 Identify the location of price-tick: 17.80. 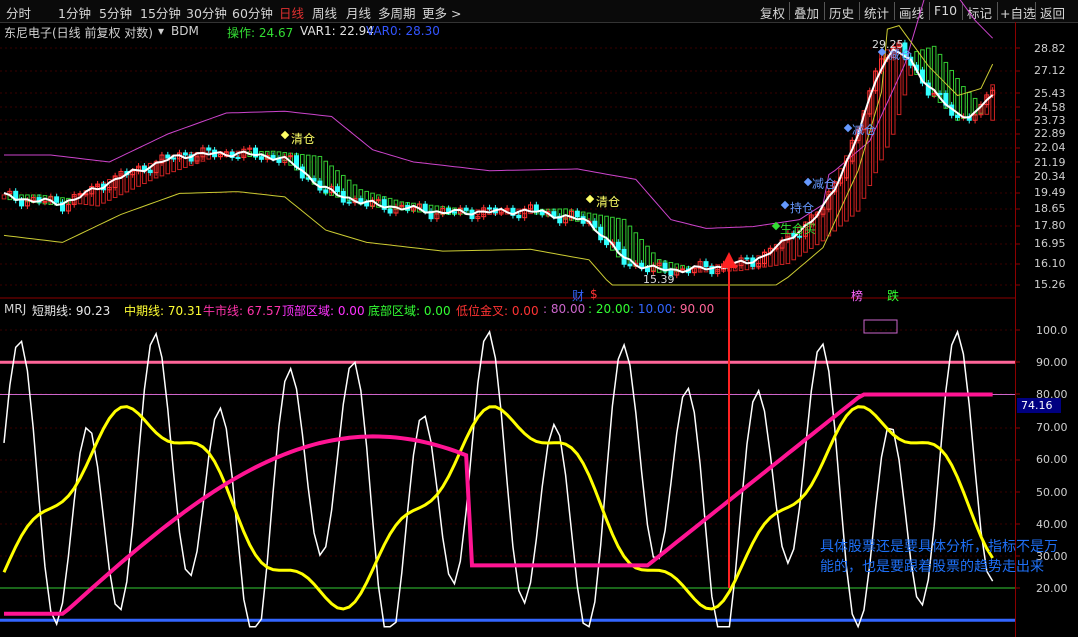
(1050, 225).